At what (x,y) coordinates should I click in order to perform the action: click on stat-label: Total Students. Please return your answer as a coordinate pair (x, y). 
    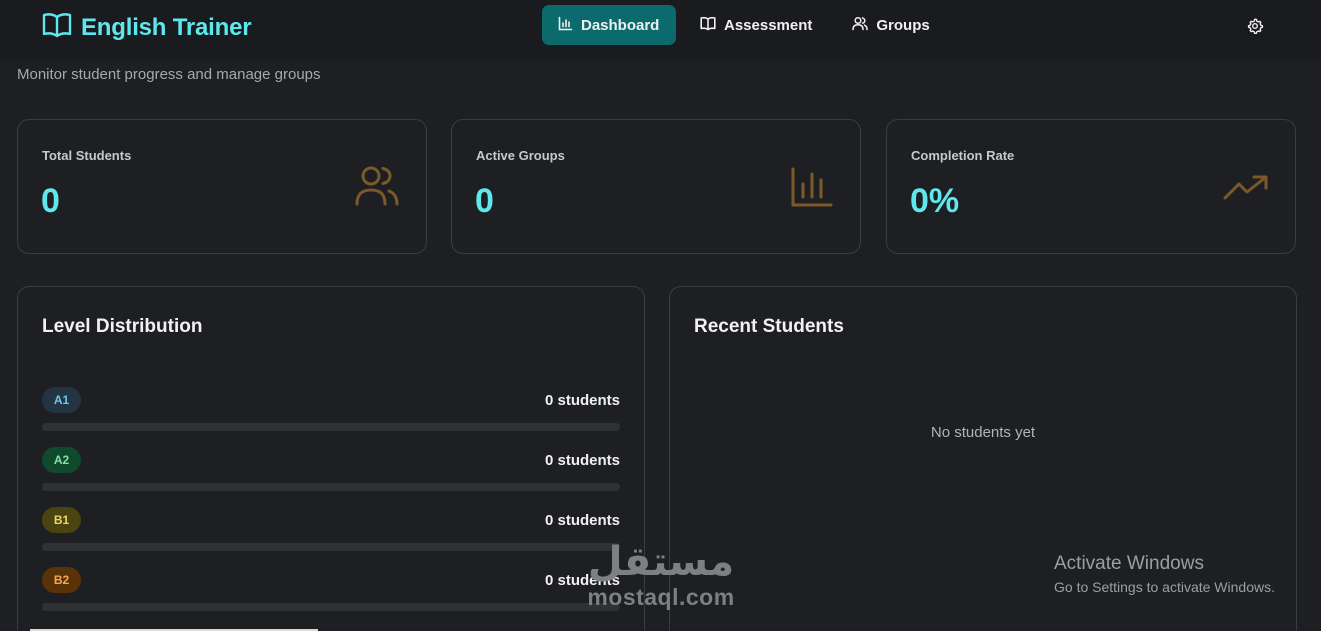
    Looking at the image, I should click on (87, 155).